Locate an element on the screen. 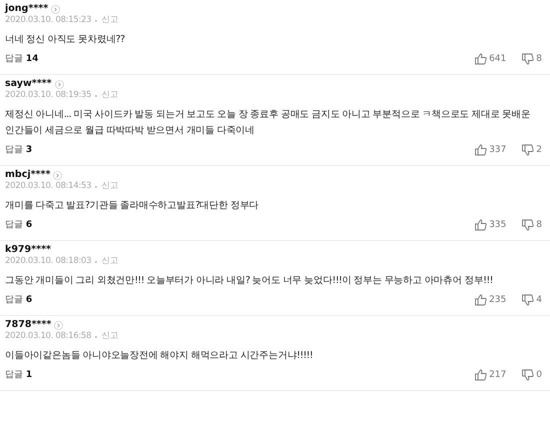 The width and height of the screenshot is (550, 436). comment-text: 제정신 아니네... 미국 사이드카 발동 되는거 보고도 오늘 장 종료후 공매도 금지도 아니고 부분적으로 ㅋ책으로도 제대로 못배운 인간들이 세금으로 월급 따박따박 받으면서 개미들 다죽이네 is located at coordinates (268, 123).